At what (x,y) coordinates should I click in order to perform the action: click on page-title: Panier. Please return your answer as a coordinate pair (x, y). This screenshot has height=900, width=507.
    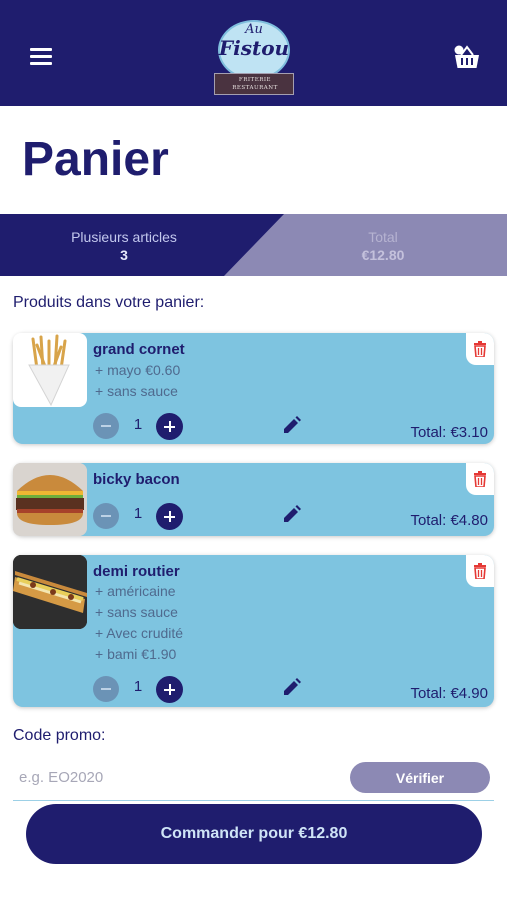
    Looking at the image, I should click on (95, 159).